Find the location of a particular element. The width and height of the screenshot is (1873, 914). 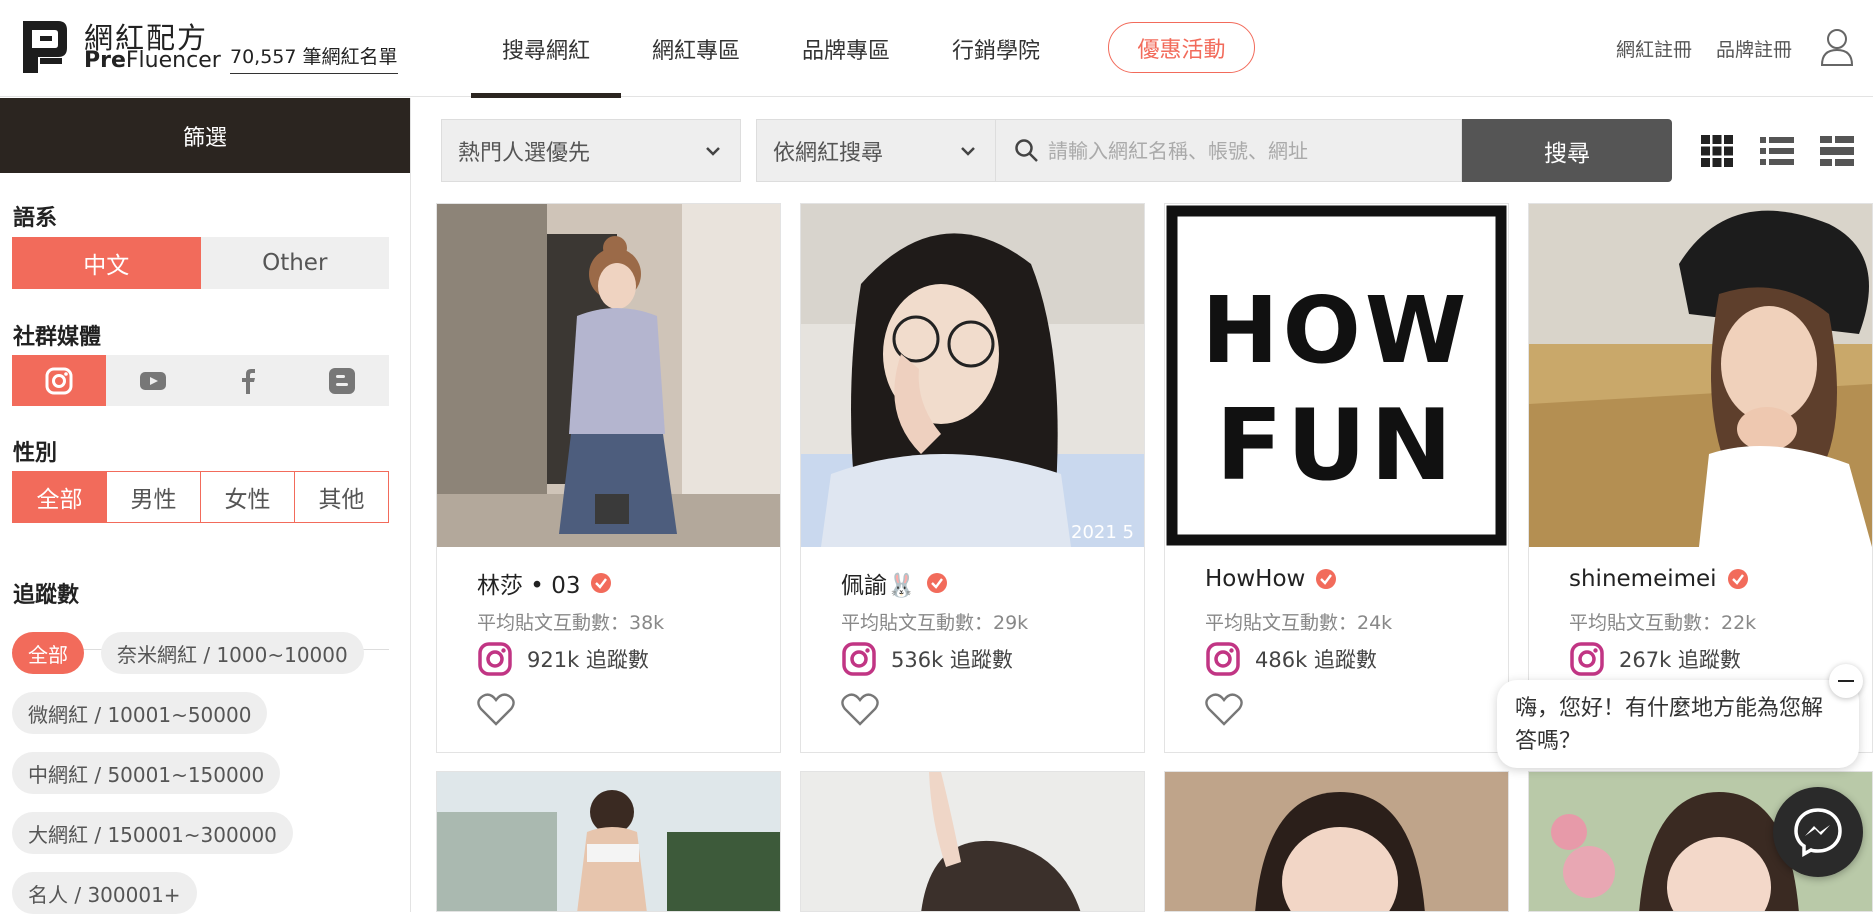

messenger-icon is located at coordinates (1818, 833).